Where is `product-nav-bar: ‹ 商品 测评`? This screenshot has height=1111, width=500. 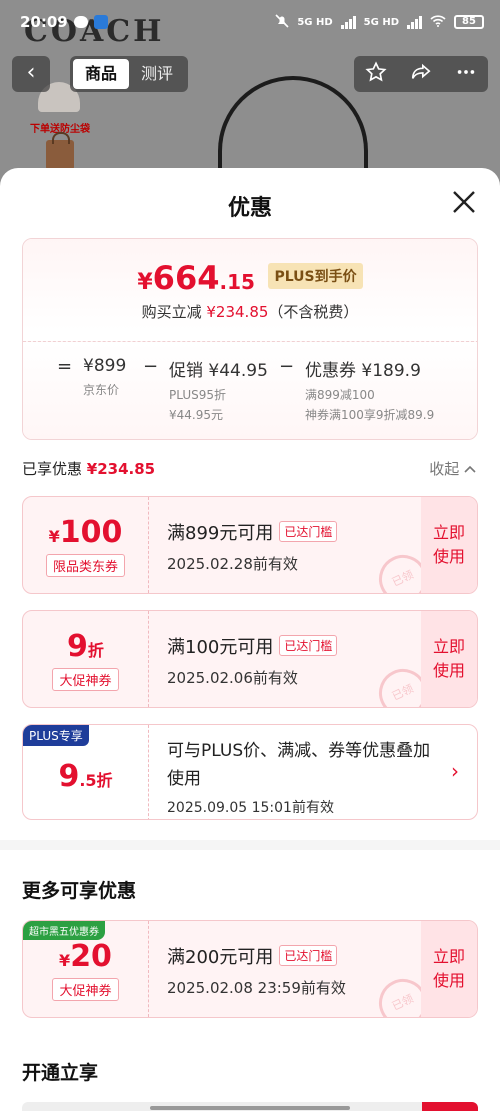
product-nav-bar: ‹ 商品 测评 is located at coordinates (250, 74).